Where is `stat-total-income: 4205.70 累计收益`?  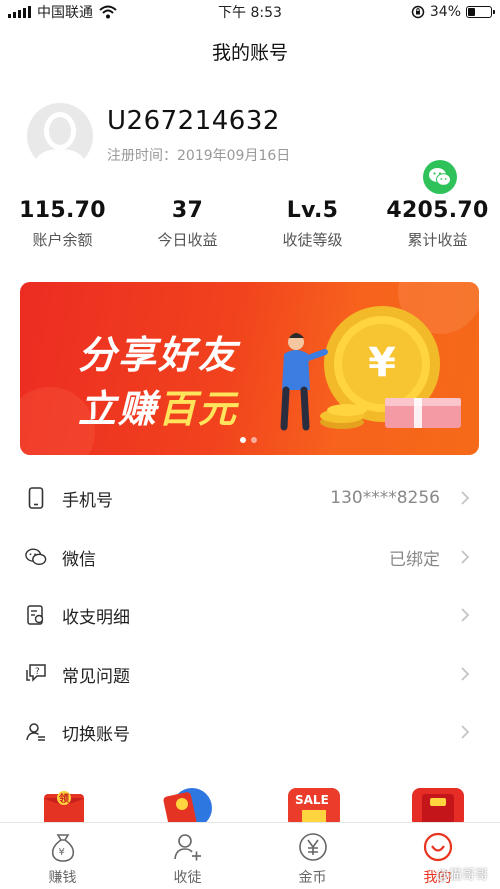
stat-total-income: 4205.70 累计收益 is located at coordinates (437, 224).